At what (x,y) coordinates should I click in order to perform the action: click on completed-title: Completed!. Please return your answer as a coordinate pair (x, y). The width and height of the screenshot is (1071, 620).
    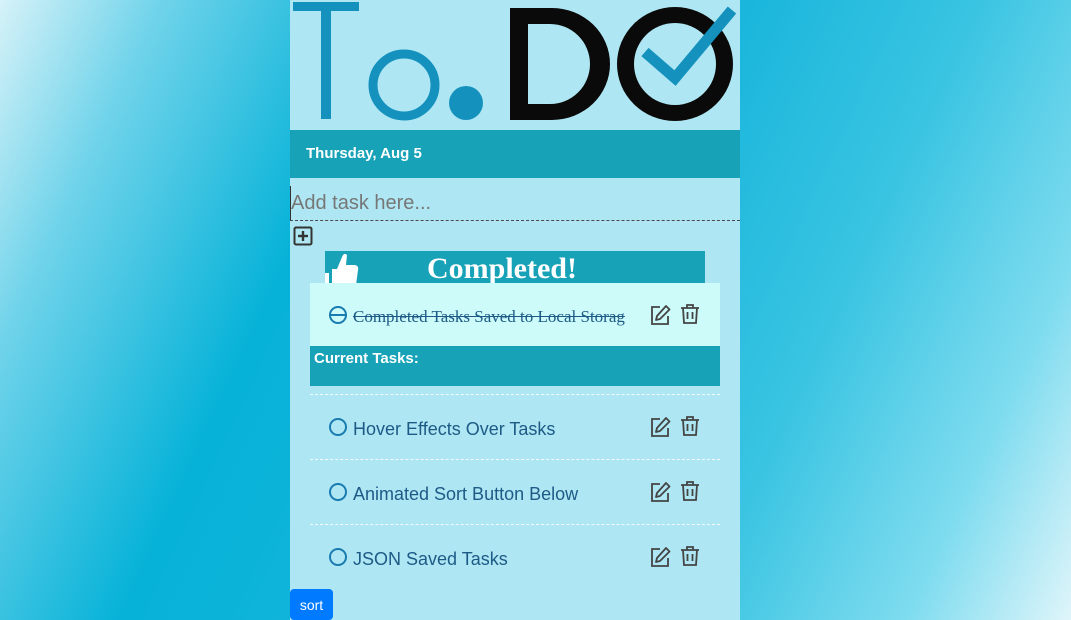
    Looking at the image, I should click on (502, 268).